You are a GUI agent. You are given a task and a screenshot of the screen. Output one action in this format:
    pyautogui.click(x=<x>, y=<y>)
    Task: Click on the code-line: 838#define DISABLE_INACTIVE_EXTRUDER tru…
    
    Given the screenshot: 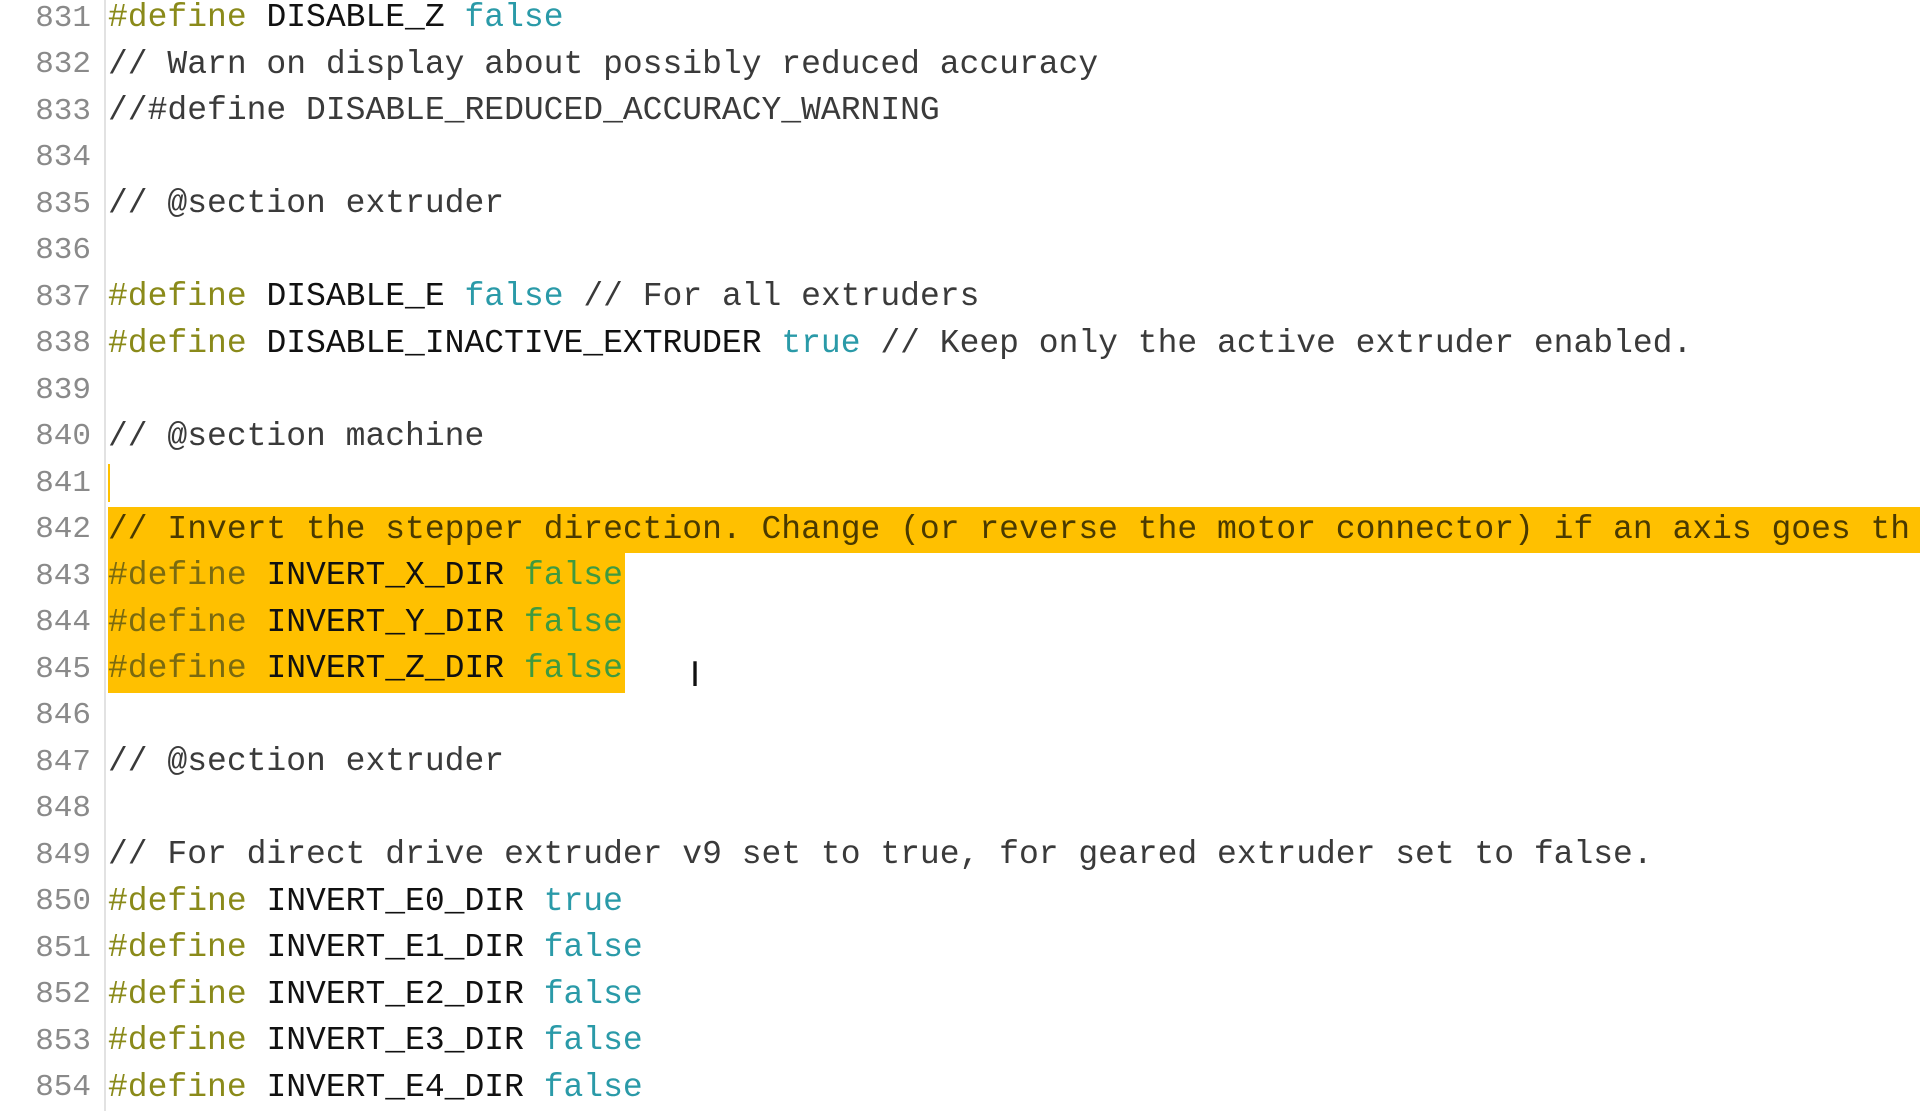 What is the action you would take?
    pyautogui.click(x=960, y=344)
    